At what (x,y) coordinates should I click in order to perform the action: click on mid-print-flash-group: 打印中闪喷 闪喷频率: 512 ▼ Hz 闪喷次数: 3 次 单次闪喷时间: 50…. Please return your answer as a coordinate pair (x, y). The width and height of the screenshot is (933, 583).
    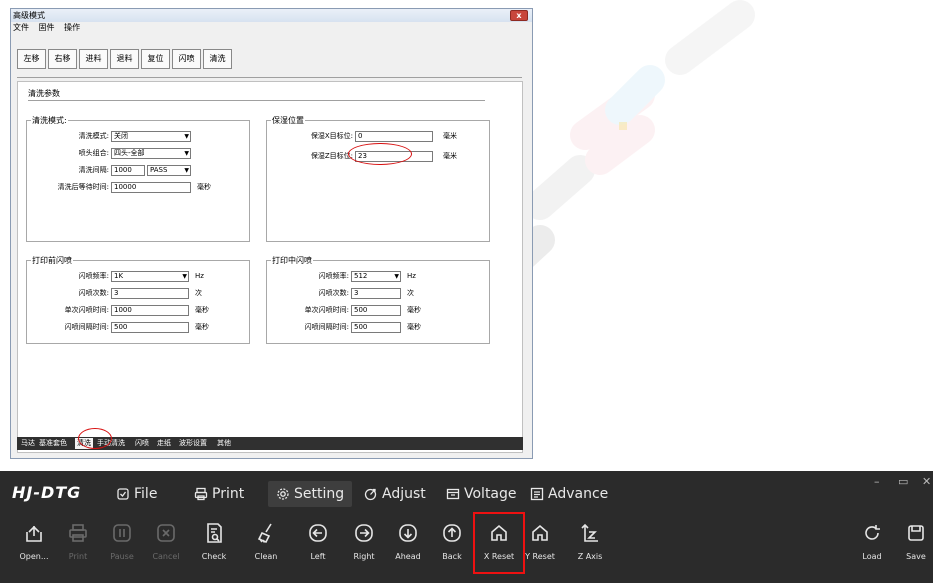
    Looking at the image, I should click on (378, 299).